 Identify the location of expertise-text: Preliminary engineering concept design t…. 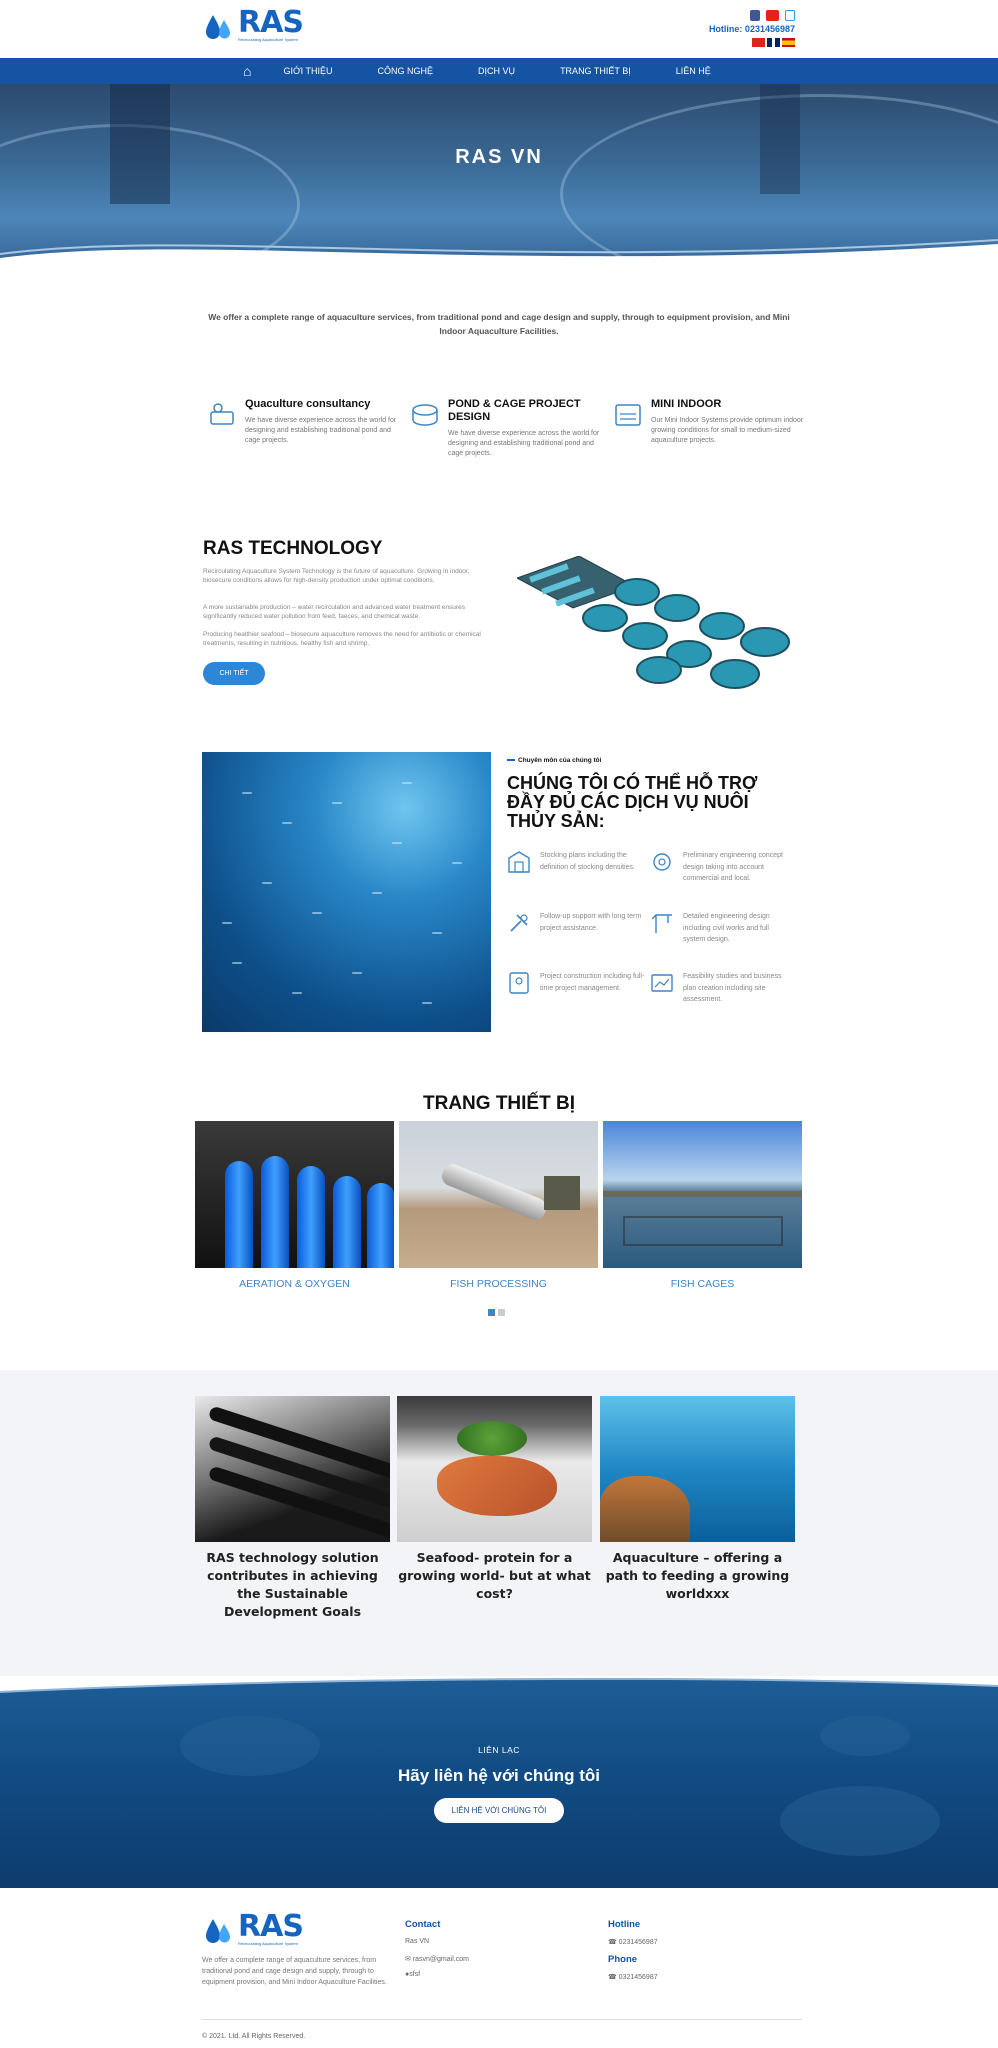
(733, 867).